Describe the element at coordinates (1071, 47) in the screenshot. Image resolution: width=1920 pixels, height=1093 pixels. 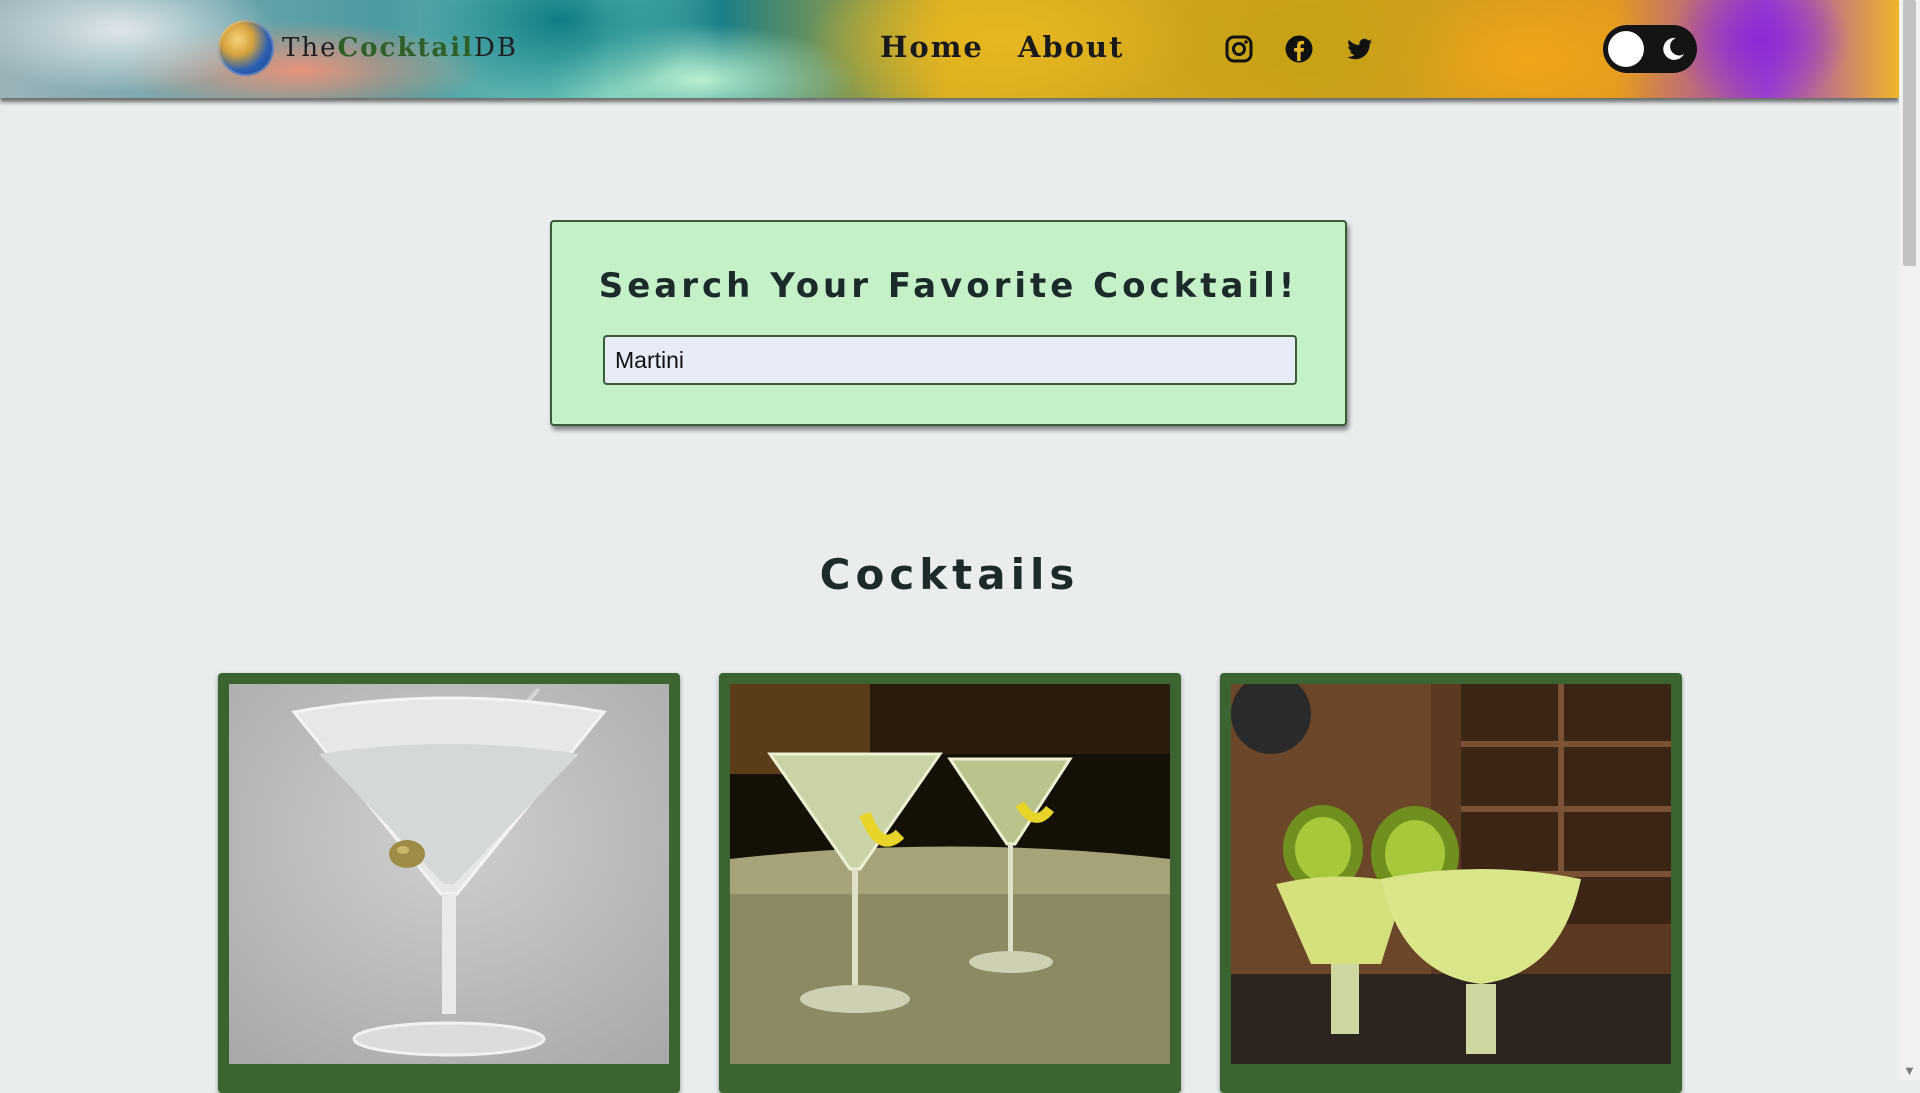
I see `nav-about-link: About` at that location.